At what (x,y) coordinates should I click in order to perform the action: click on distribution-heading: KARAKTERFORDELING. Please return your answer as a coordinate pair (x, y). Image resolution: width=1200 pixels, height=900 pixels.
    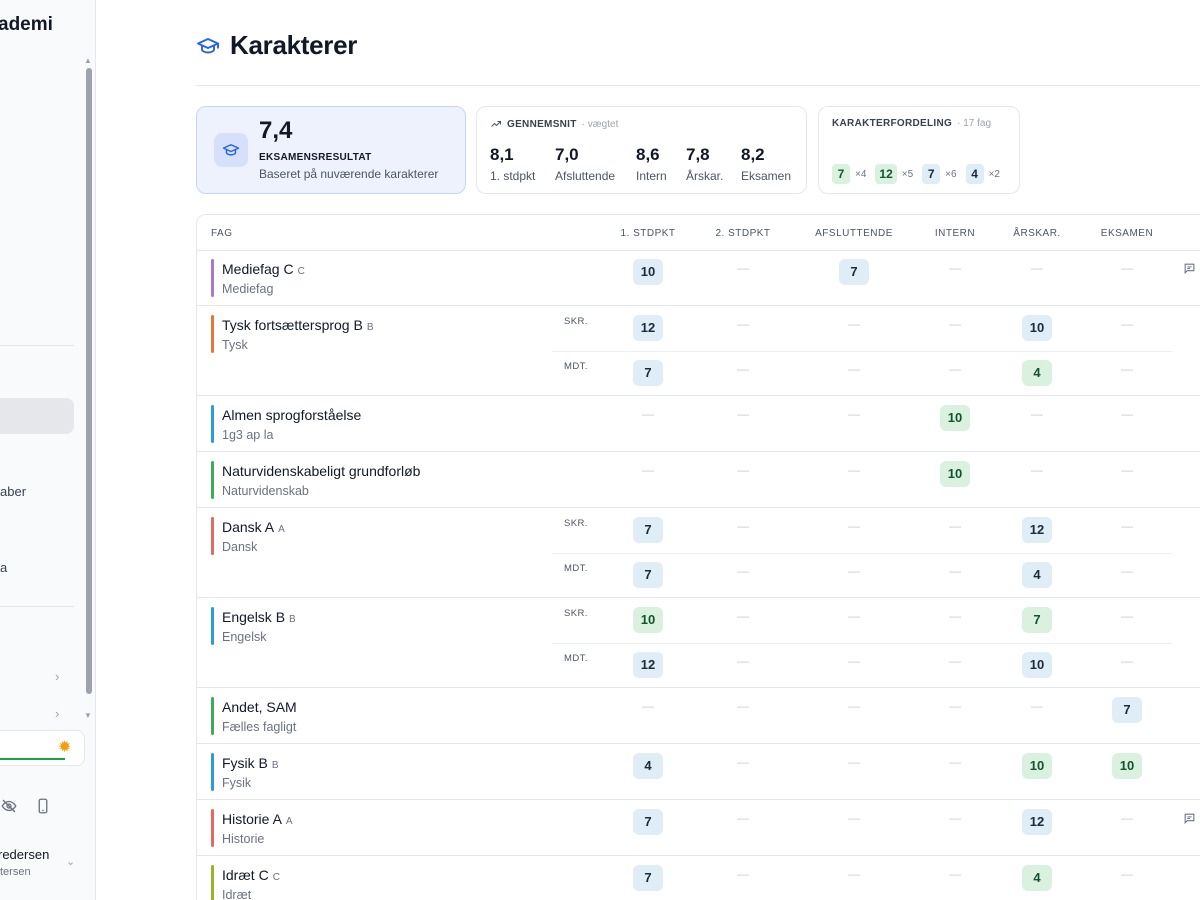
    Looking at the image, I should click on (892, 123).